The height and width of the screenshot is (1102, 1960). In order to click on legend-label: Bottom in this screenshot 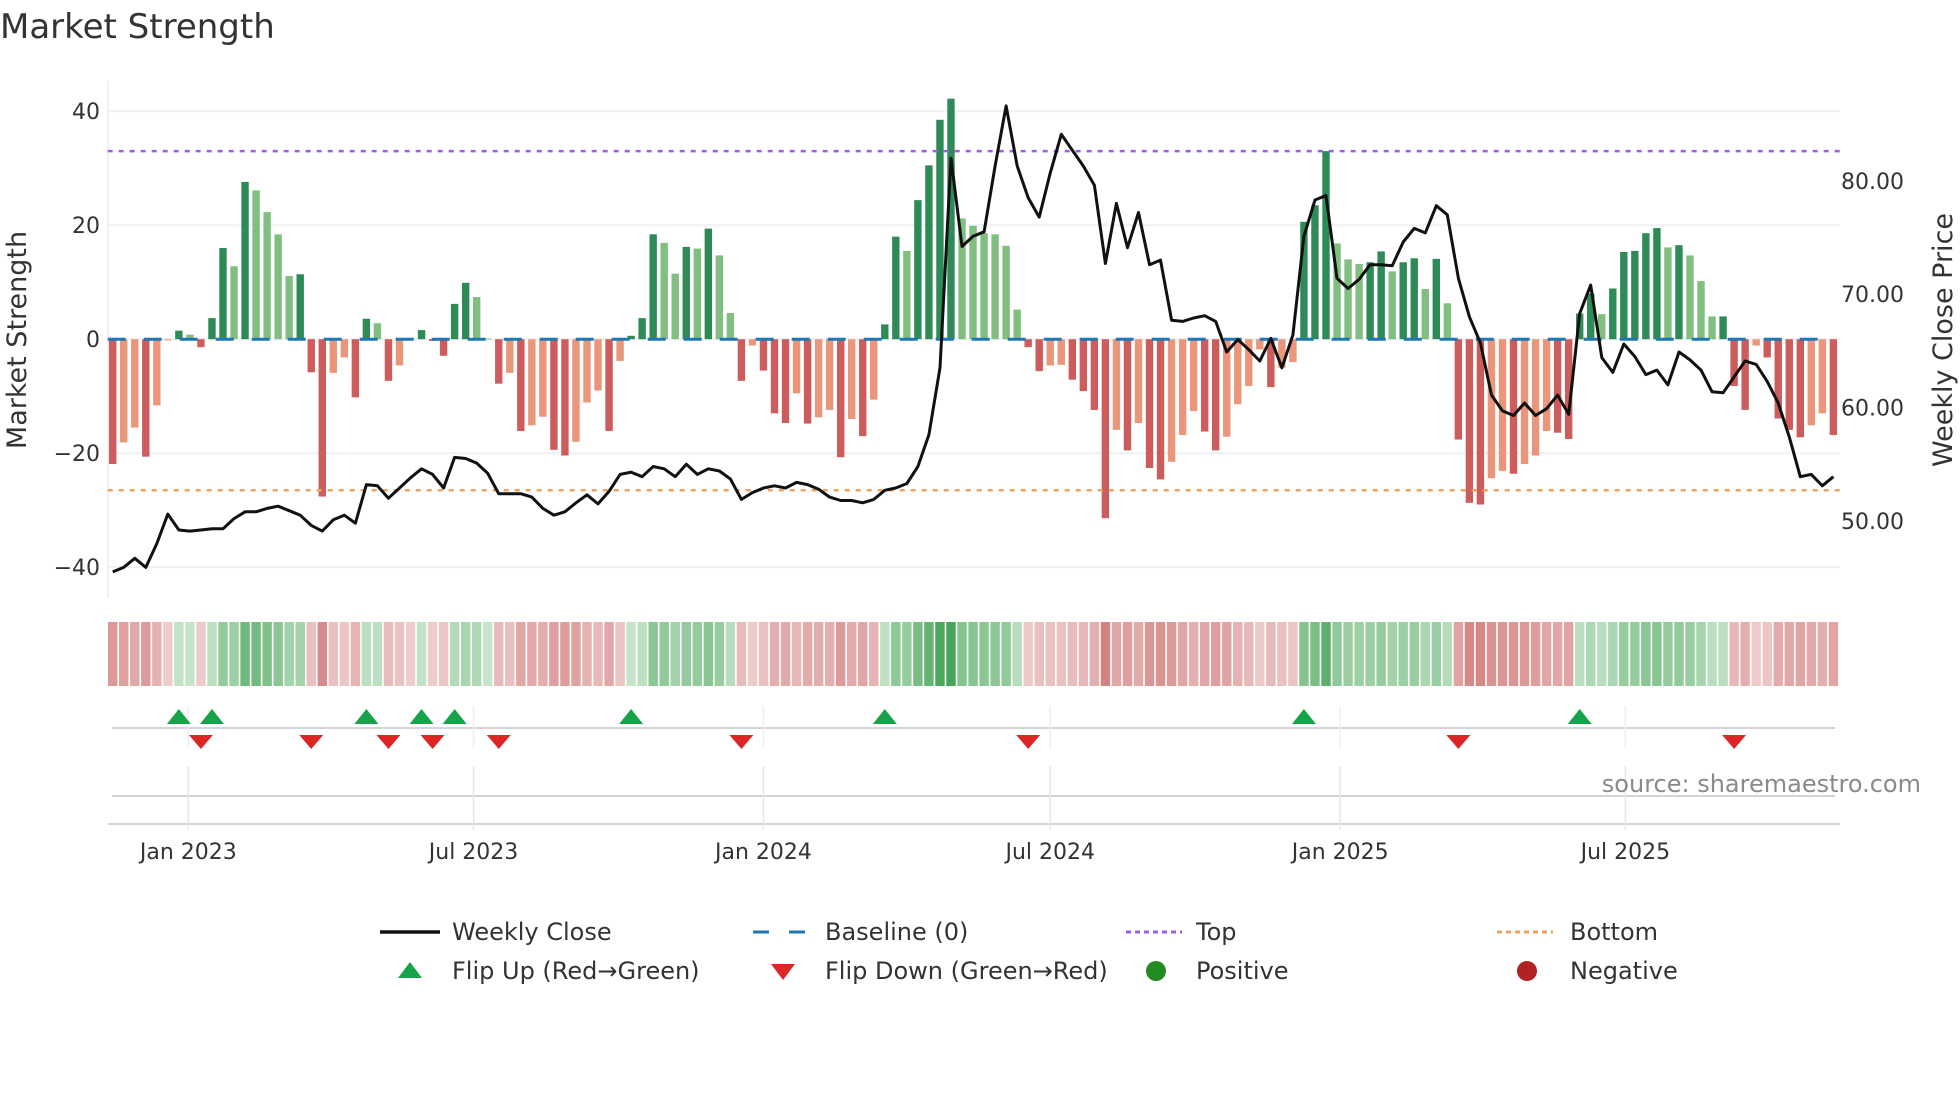, I will do `click(1614, 932)`.